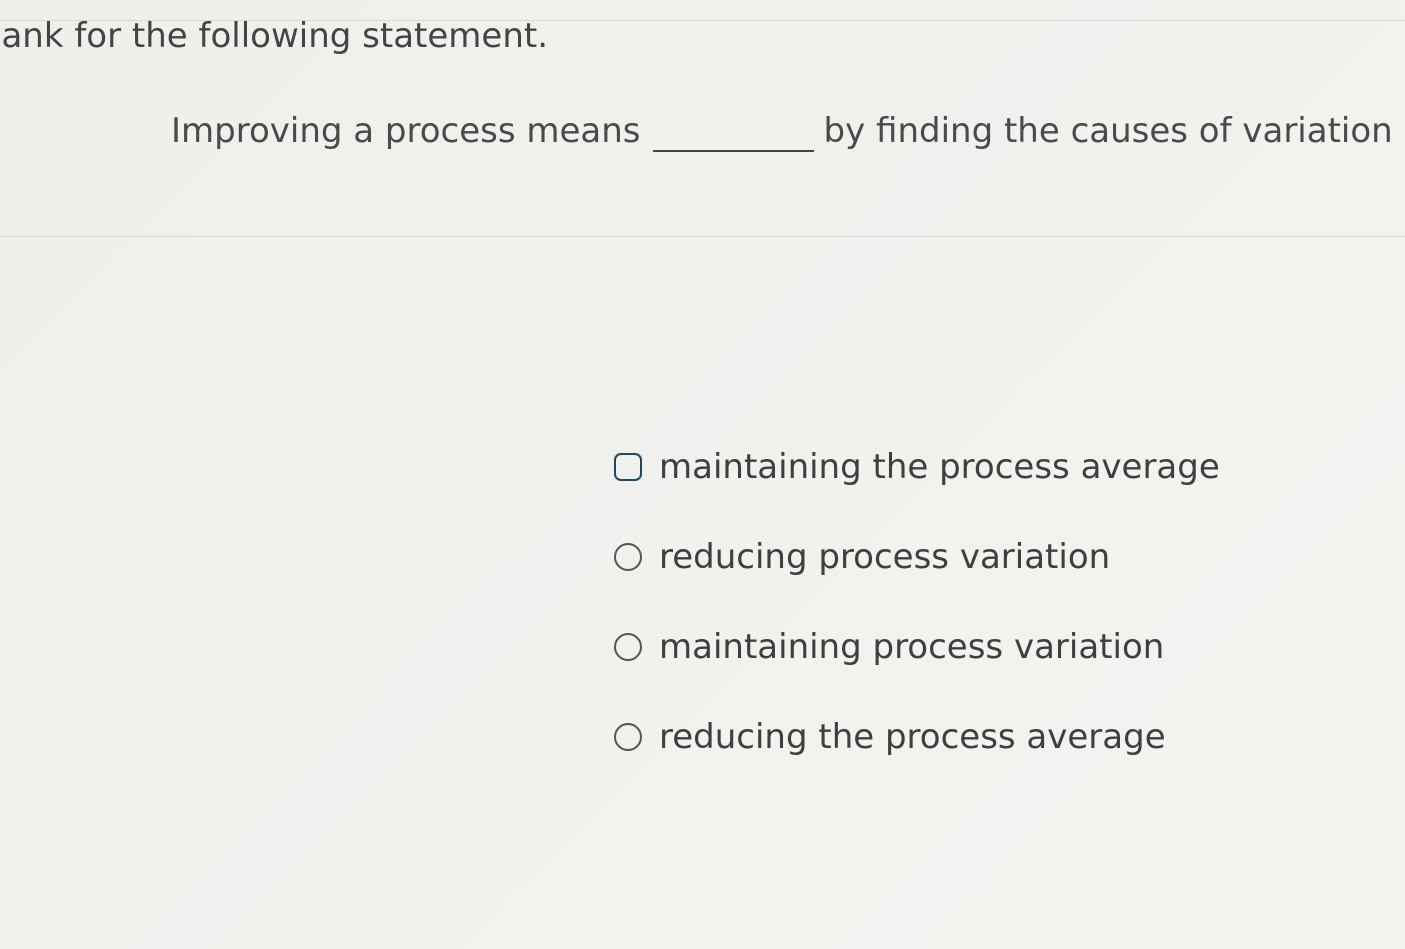  What do you see at coordinates (912, 647) in the screenshot?
I see `answer-option-label: maintaining process variation` at bounding box center [912, 647].